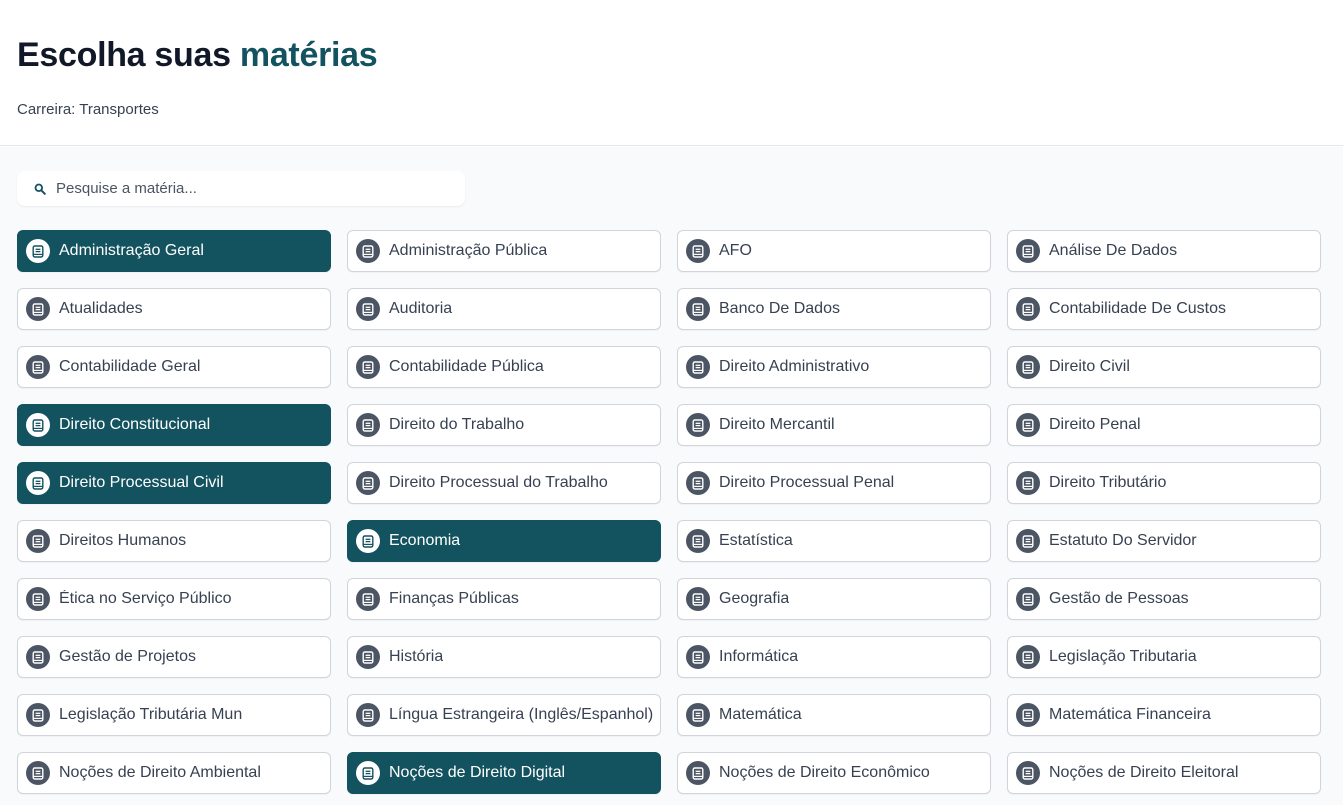  What do you see at coordinates (246, 188) in the screenshot?
I see `search-input` at bounding box center [246, 188].